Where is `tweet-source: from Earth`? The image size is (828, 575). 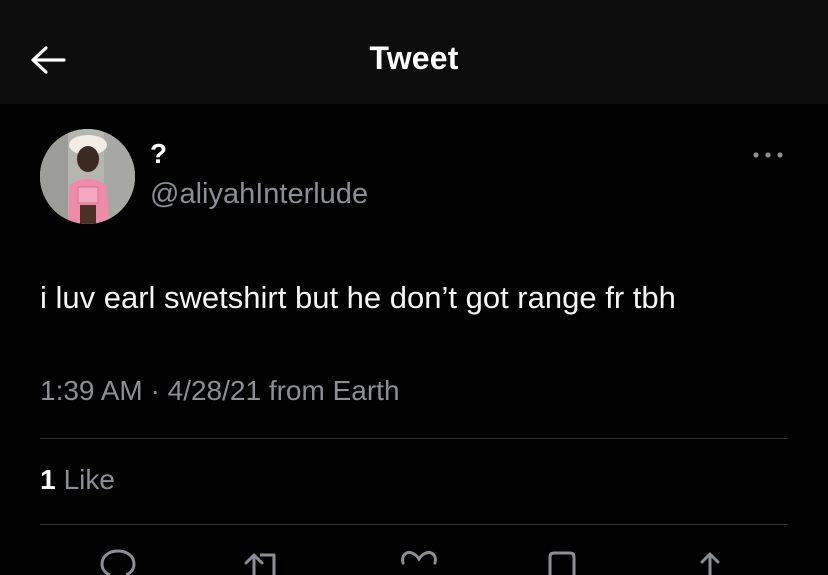 tweet-source: from Earth is located at coordinates (334, 390).